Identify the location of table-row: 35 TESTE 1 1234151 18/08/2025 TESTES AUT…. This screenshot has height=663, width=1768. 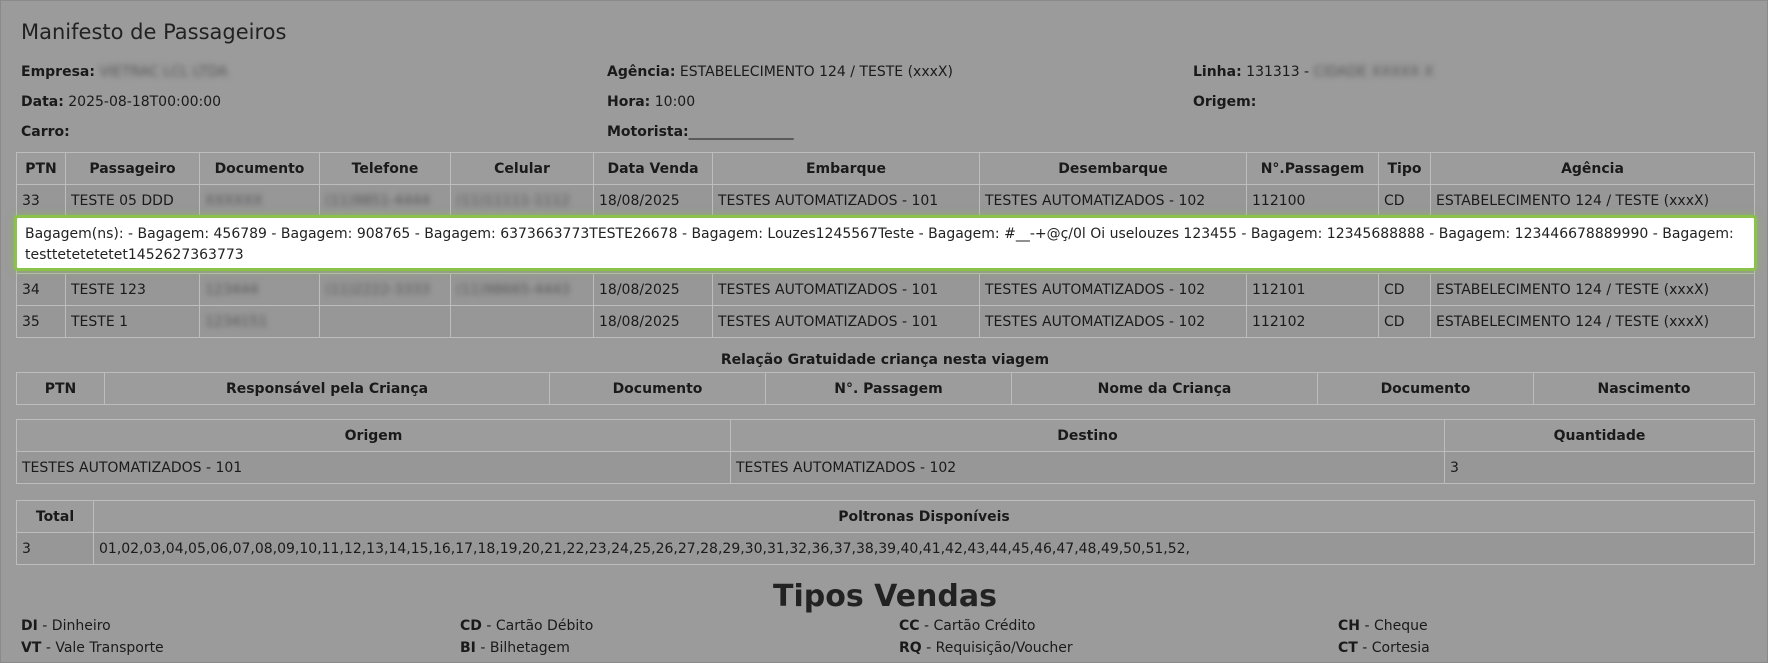
(885, 321).